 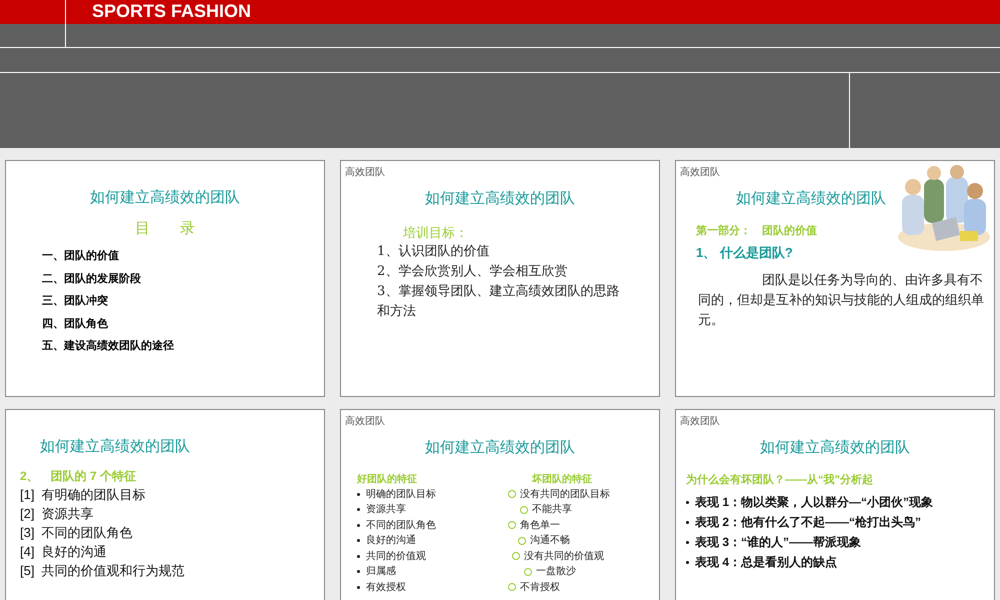 What do you see at coordinates (556, 571) in the screenshot?
I see `list-item: 一盘散沙` at bounding box center [556, 571].